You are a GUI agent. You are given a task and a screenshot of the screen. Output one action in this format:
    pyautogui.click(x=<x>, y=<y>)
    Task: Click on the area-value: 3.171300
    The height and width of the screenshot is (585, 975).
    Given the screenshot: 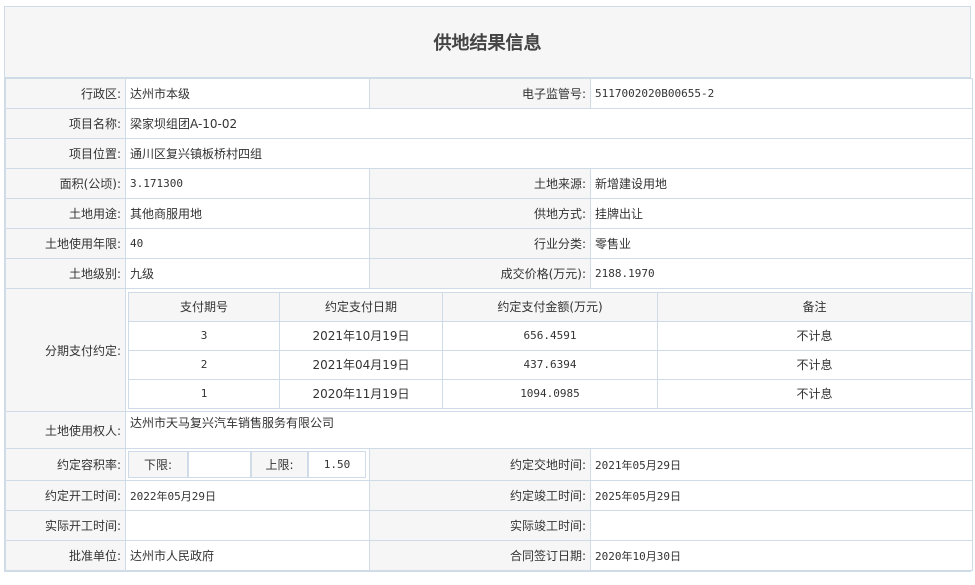 What is the action you would take?
    pyautogui.click(x=247, y=183)
    